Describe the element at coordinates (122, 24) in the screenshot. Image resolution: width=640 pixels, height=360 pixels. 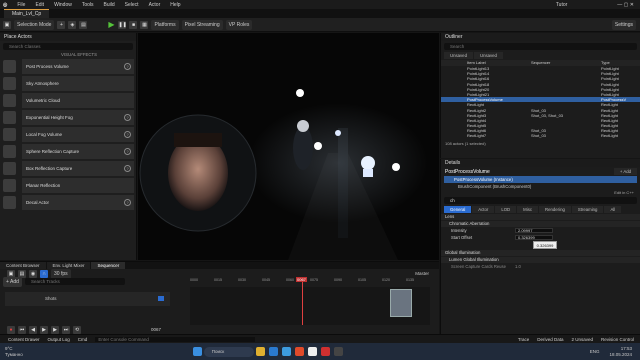
I see `pause-icon: ❚❚` at that location.